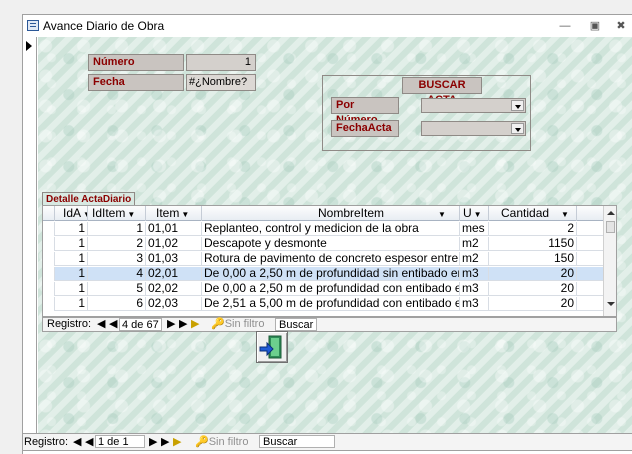  Describe the element at coordinates (29, 46) in the screenshot. I see `current-record-arrow-icon` at that location.